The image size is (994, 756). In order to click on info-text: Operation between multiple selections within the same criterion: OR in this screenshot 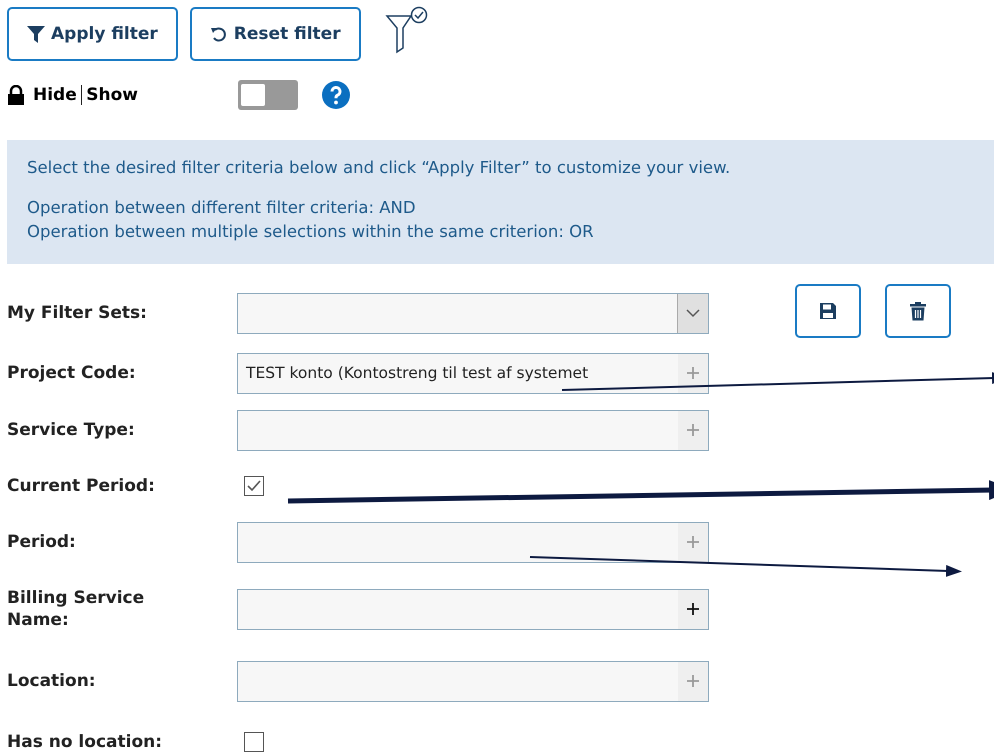, I will do `click(311, 232)`.